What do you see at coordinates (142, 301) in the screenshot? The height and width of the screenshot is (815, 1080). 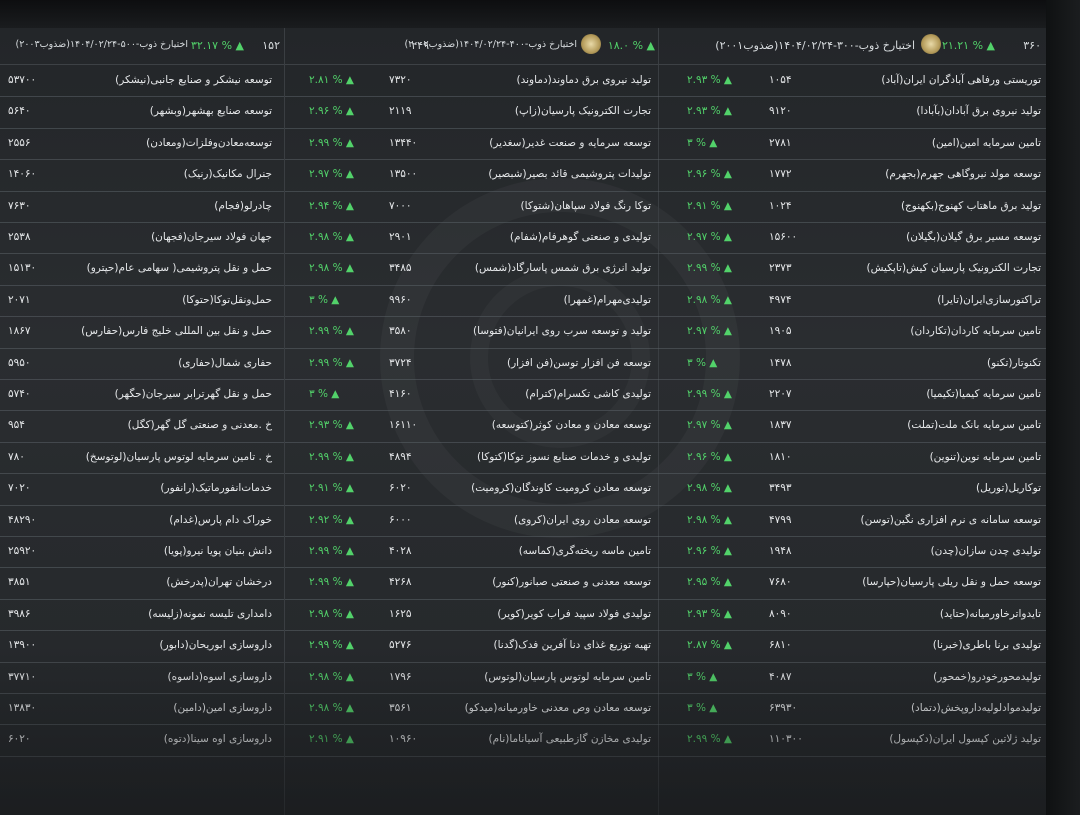 I see `table-row: حمل‌ونقل‌توکا(حتوکا) ۲۰۷۱` at bounding box center [142, 301].